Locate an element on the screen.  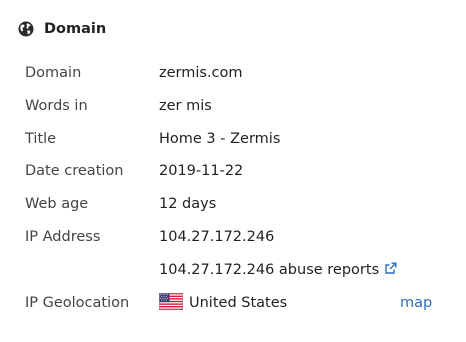
title-label: Title is located at coordinates (41, 139).